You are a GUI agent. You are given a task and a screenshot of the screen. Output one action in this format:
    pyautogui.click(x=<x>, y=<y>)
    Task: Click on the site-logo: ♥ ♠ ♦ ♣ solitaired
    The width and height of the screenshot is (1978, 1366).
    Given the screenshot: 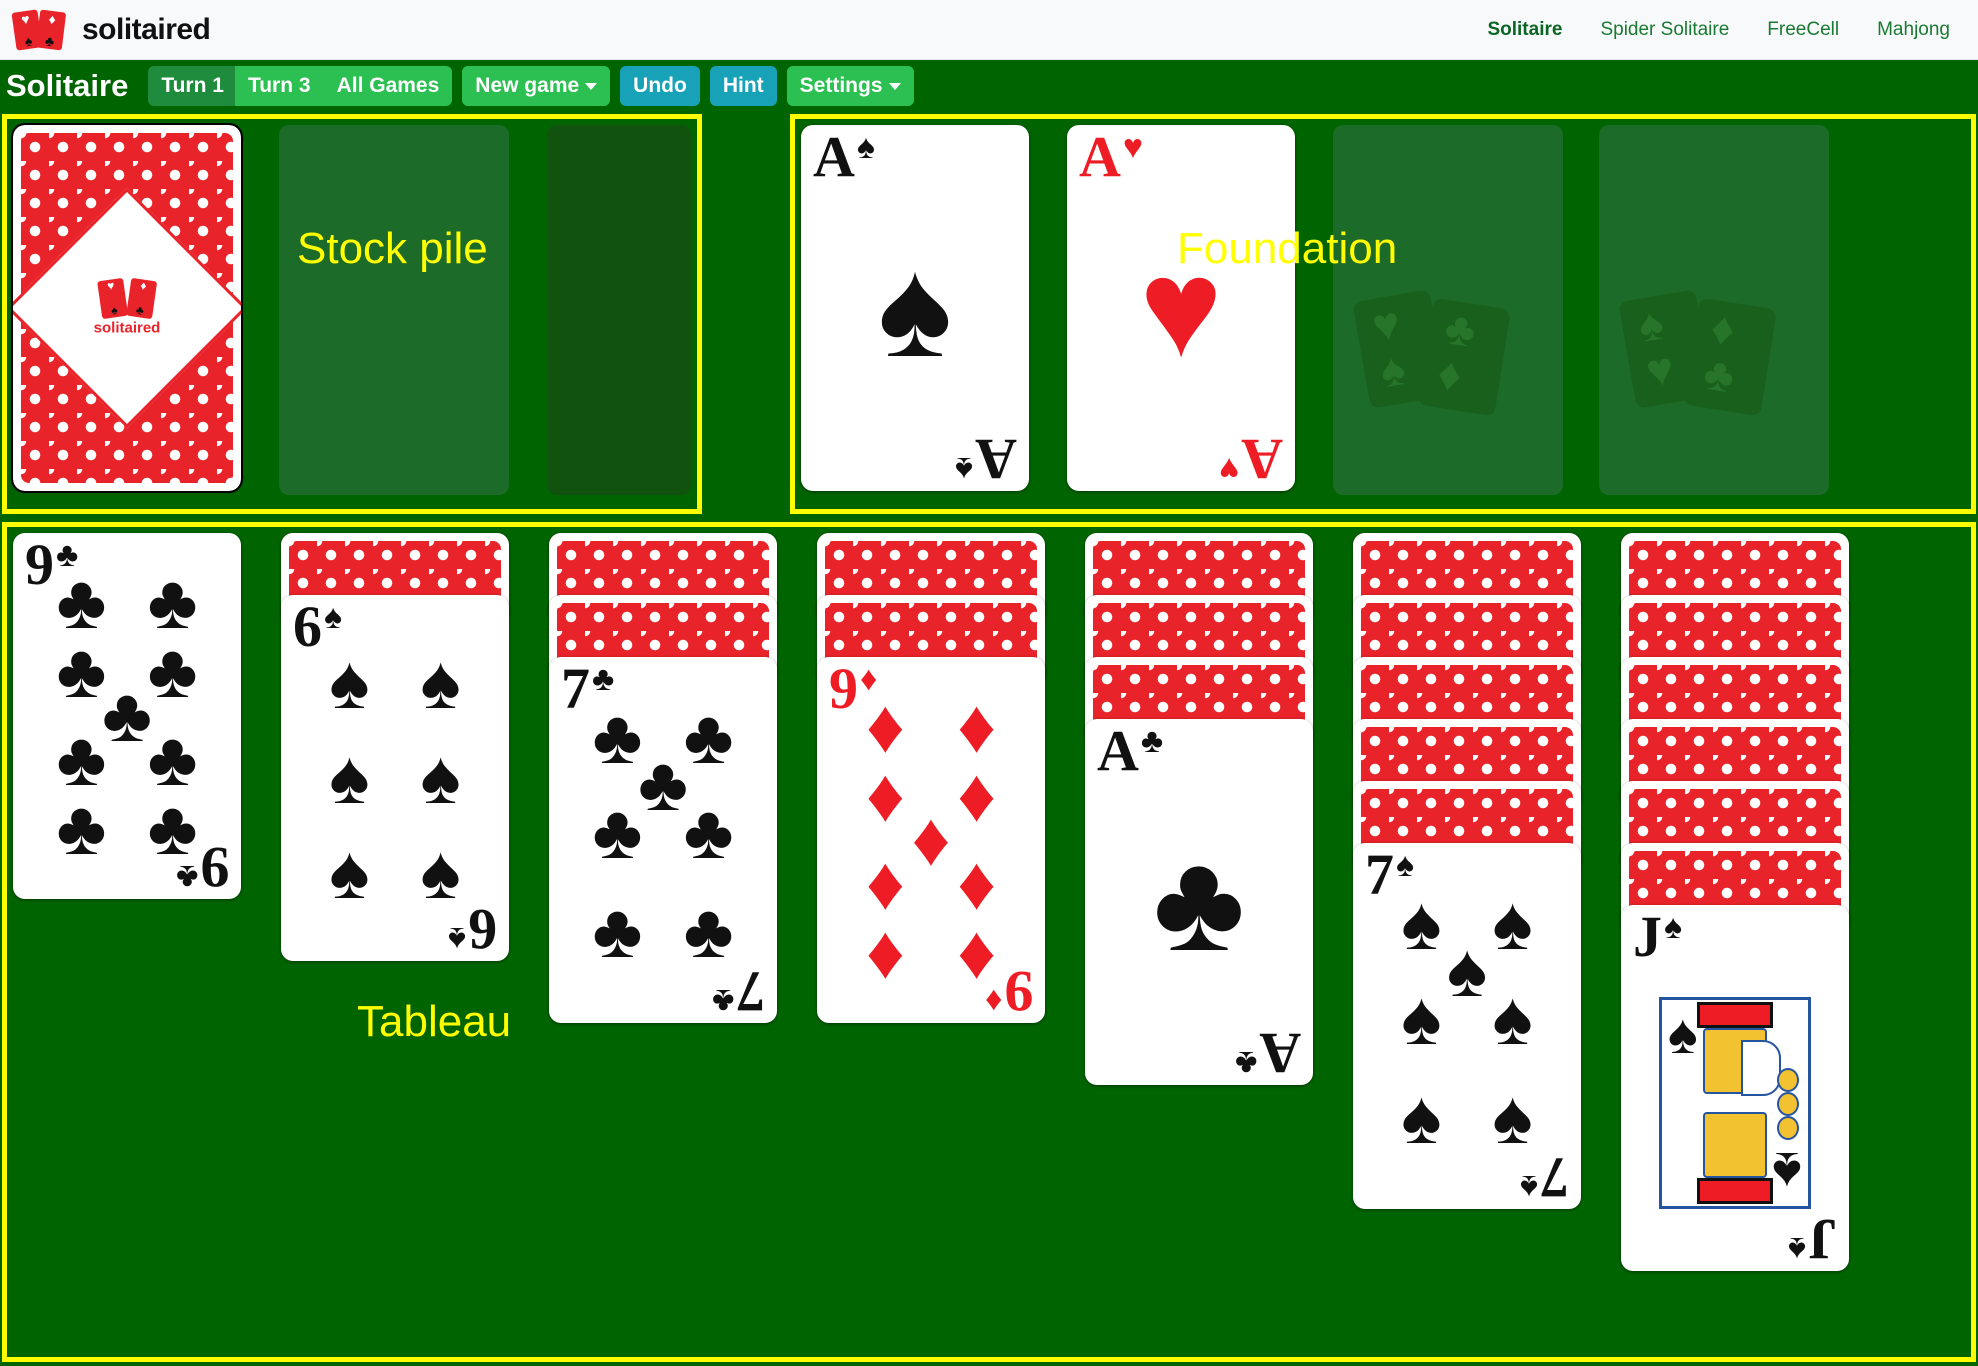 What is the action you would take?
    pyautogui.click(x=111, y=29)
    